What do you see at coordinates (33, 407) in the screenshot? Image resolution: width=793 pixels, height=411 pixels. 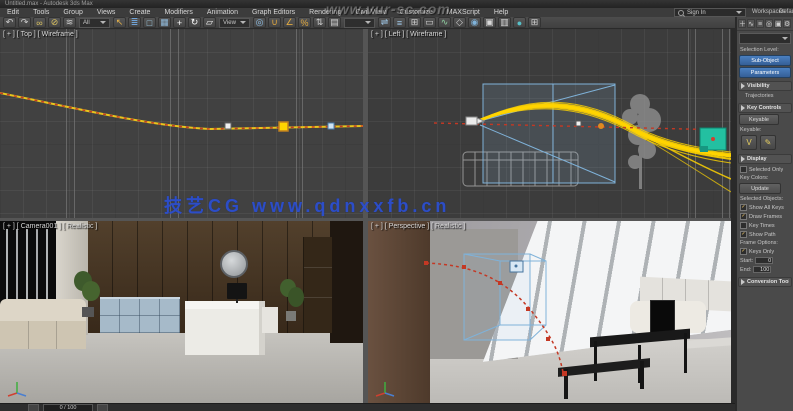 I see `timeline-prev-button` at bounding box center [33, 407].